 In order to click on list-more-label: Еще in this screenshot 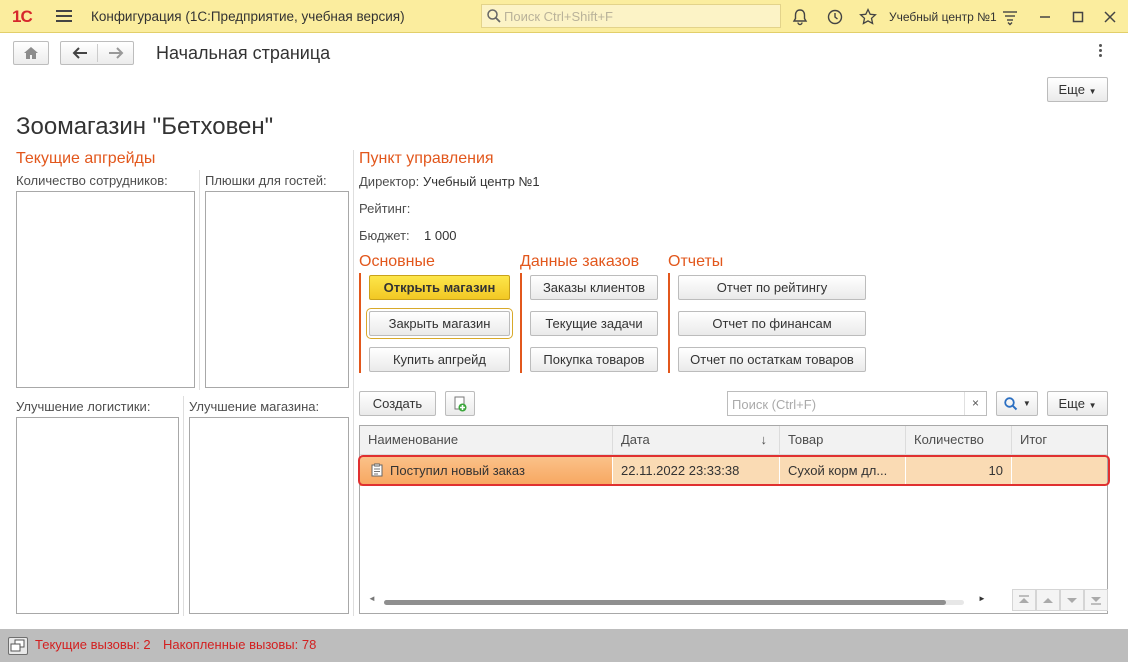, I will do `click(1071, 403)`.